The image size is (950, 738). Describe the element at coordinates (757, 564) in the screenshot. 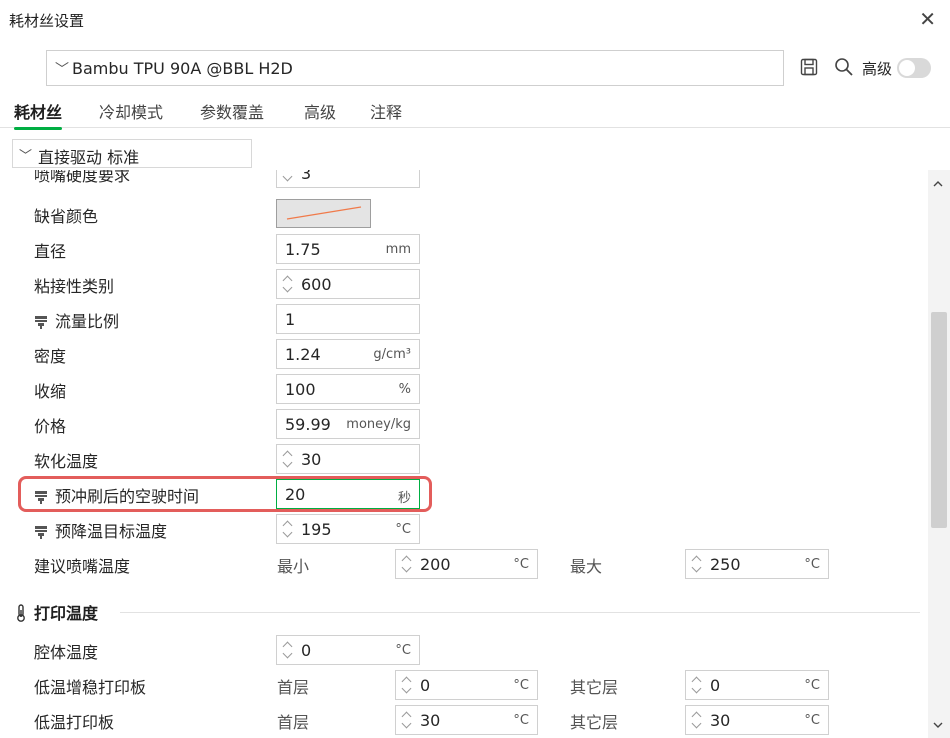

I see `nozzle-temp-max-input: 250 °C` at that location.